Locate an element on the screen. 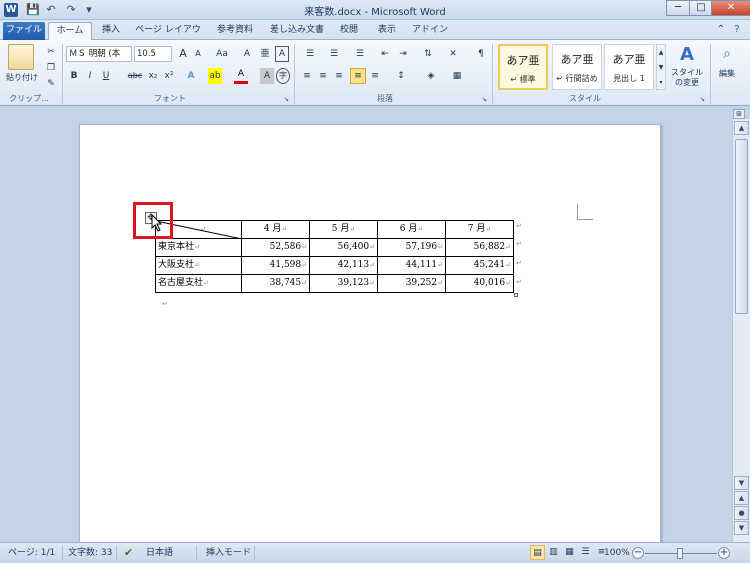  tab-file: ファイル is located at coordinates (24, 31).